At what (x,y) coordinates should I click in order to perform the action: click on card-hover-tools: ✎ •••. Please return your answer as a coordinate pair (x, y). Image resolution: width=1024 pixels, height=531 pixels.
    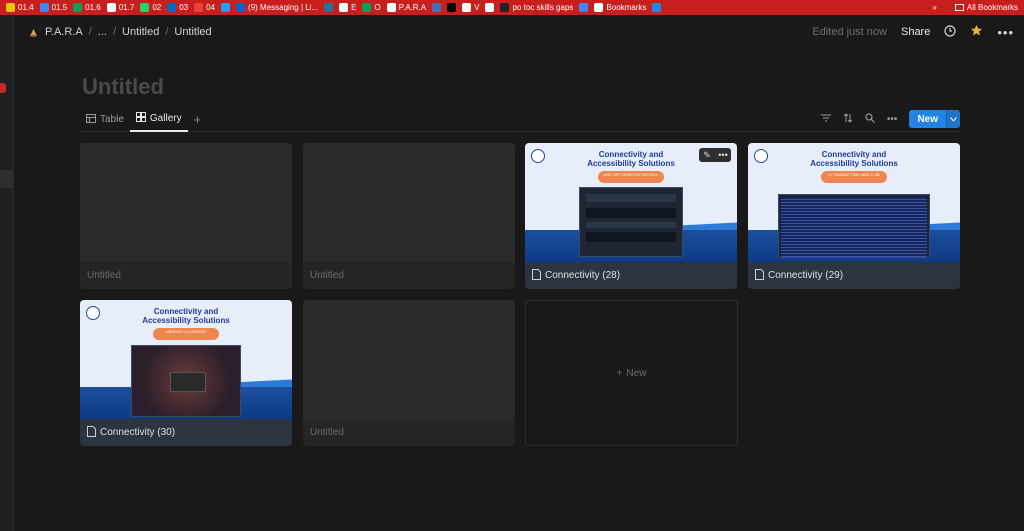
    Looking at the image, I should click on (715, 155).